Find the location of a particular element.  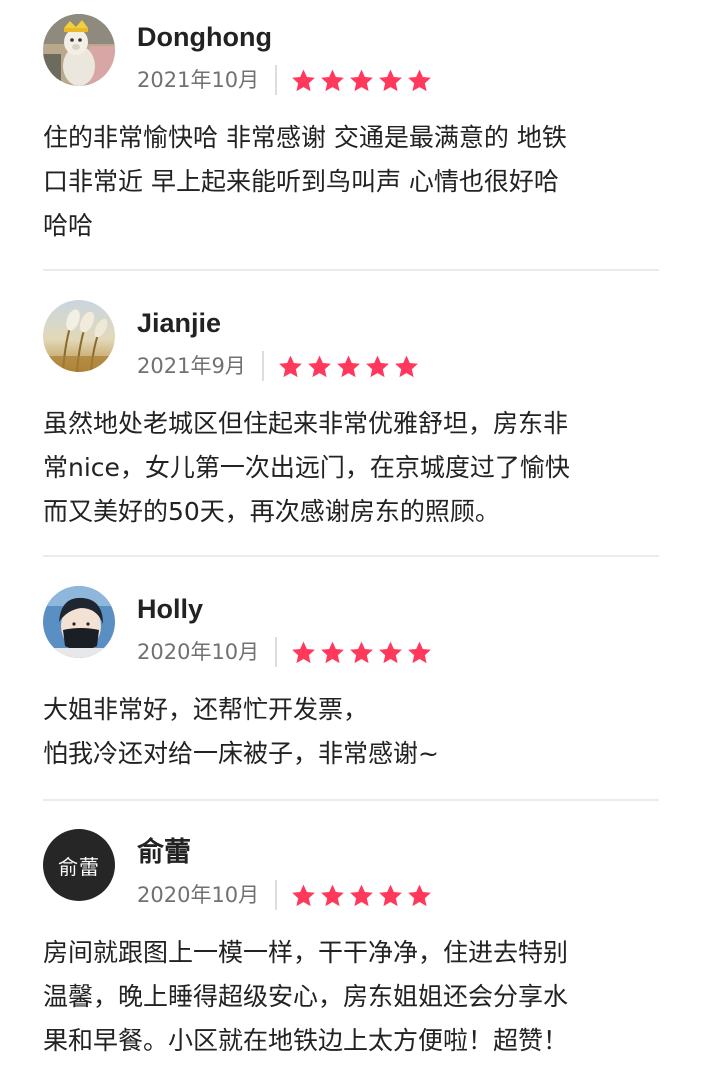

reviewer-name: 俞蕾 is located at coordinates (164, 852).